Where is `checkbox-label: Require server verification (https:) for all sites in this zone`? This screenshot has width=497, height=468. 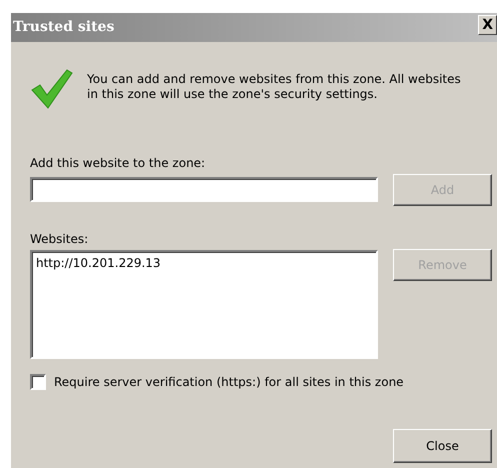 checkbox-label: Require server verification (https:) for all sites in this zone is located at coordinates (229, 382).